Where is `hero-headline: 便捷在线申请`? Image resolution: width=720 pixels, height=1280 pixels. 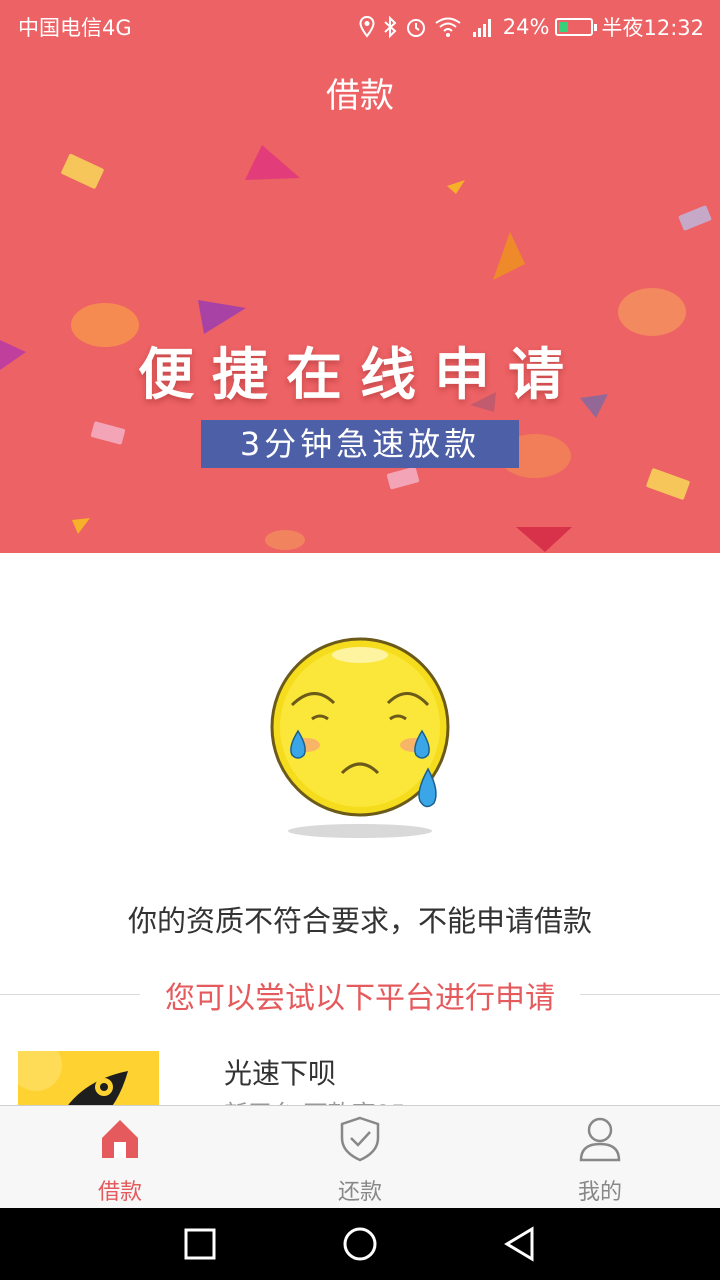
hero-headline: 便捷在线申请 is located at coordinates (360, 375).